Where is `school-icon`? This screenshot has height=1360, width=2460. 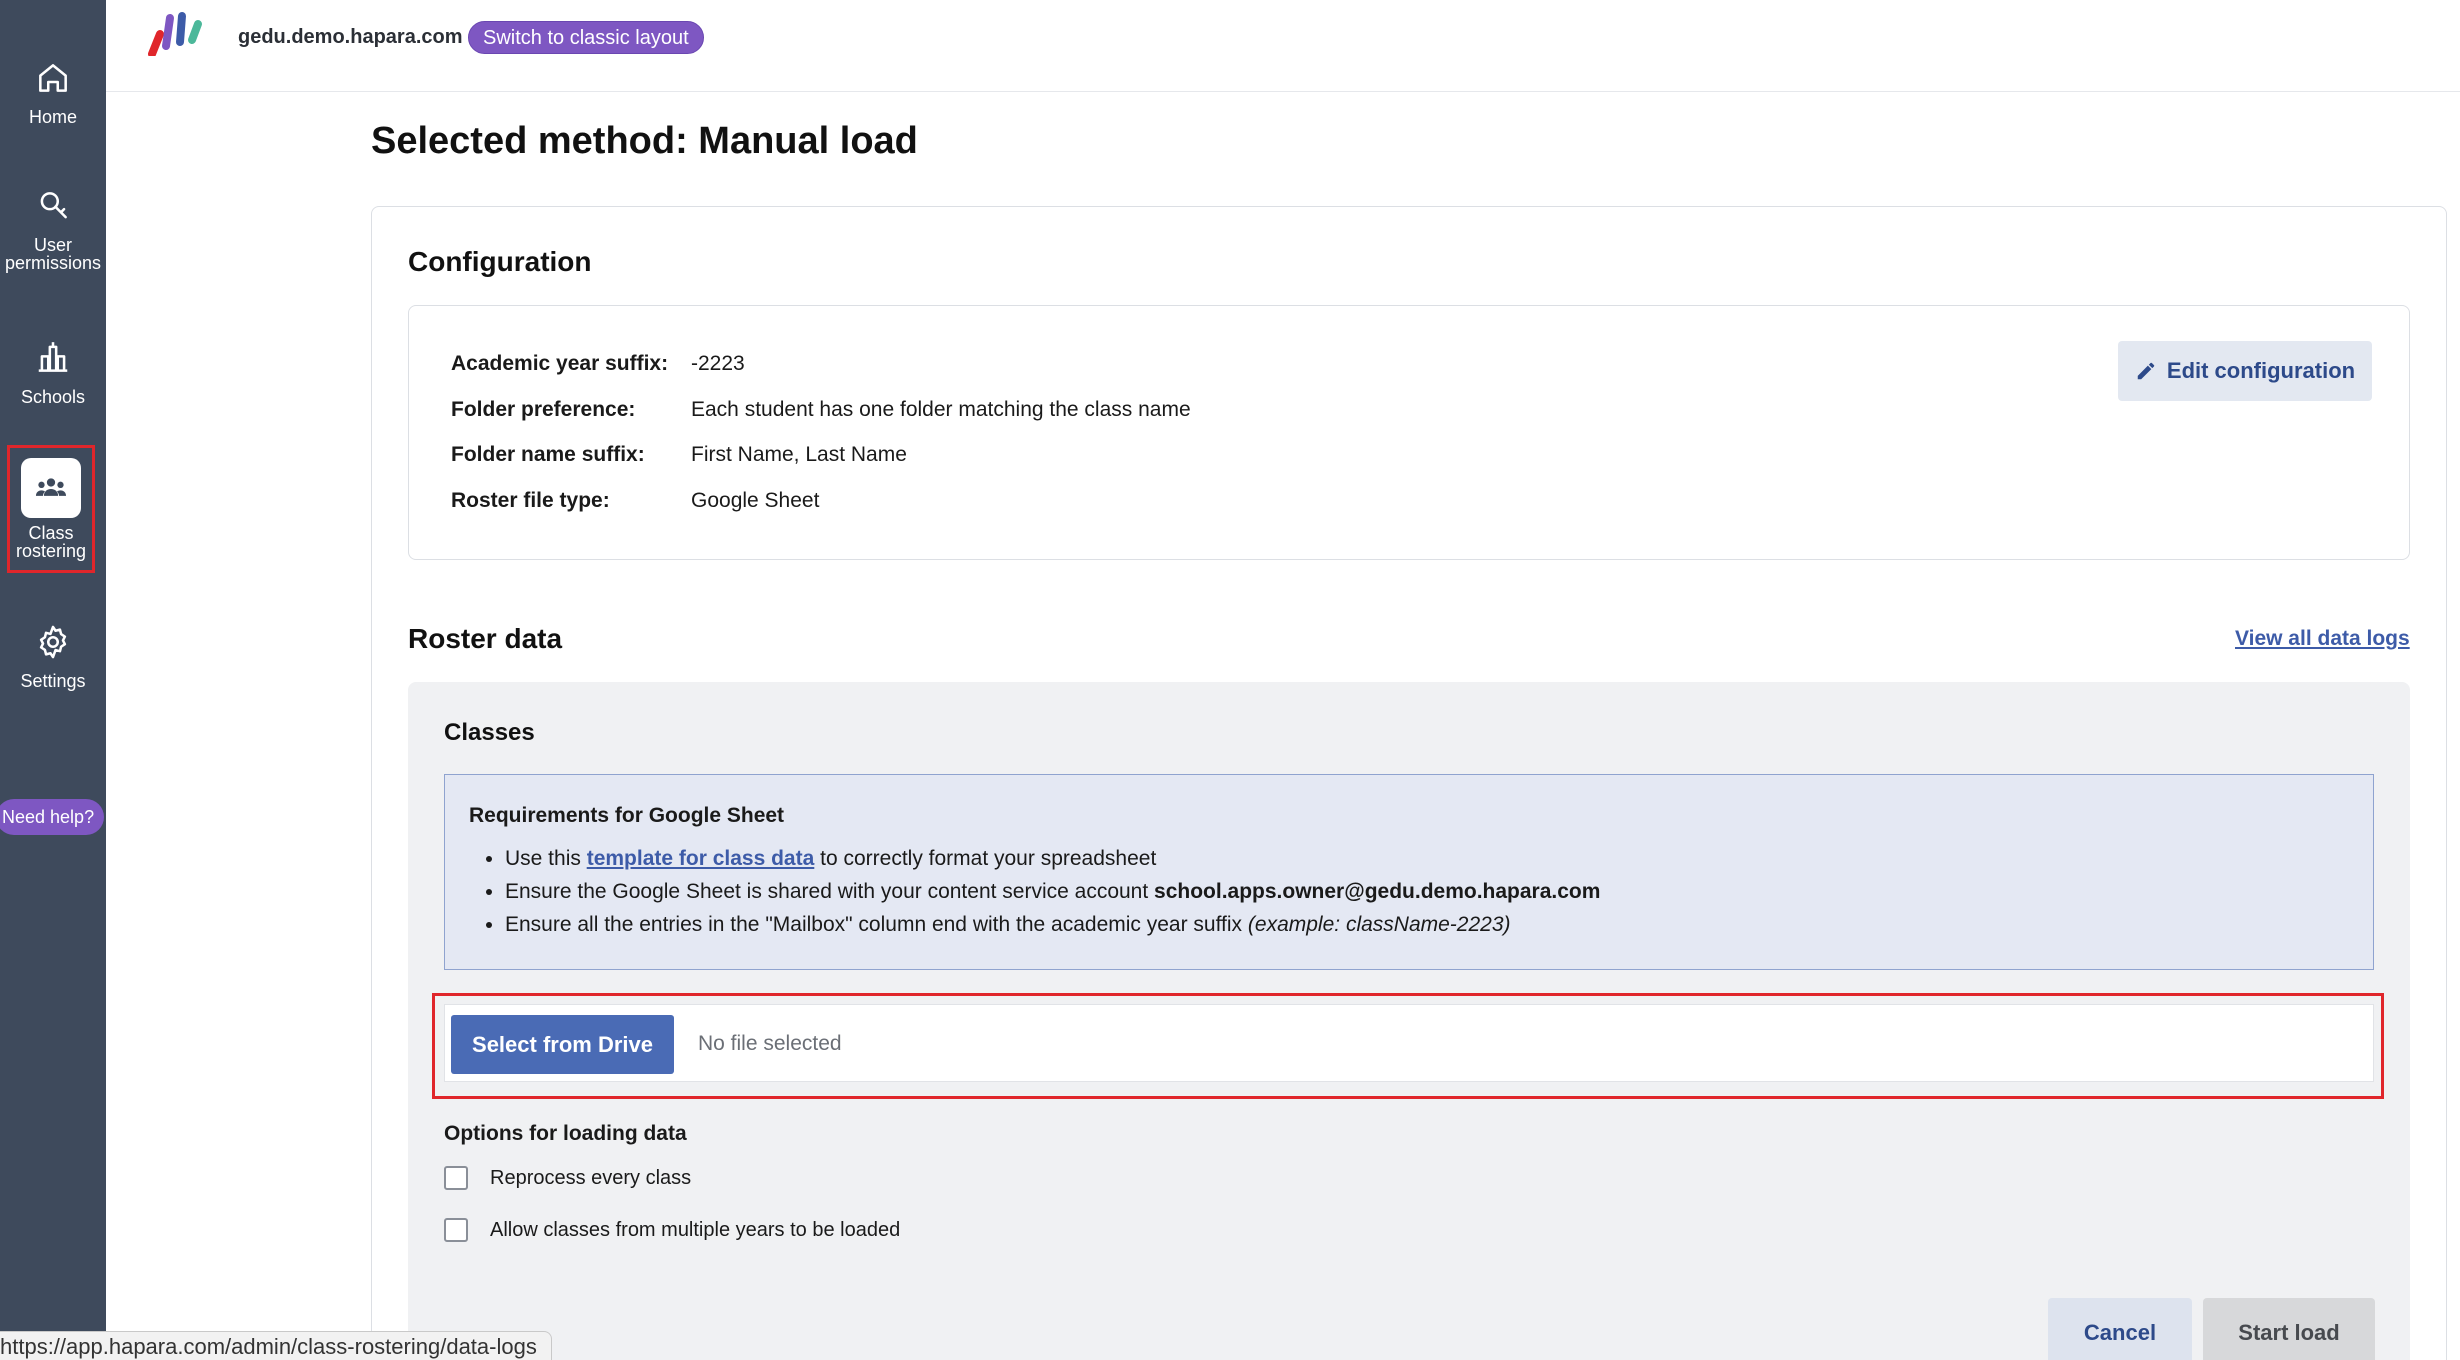 school-icon is located at coordinates (53, 358).